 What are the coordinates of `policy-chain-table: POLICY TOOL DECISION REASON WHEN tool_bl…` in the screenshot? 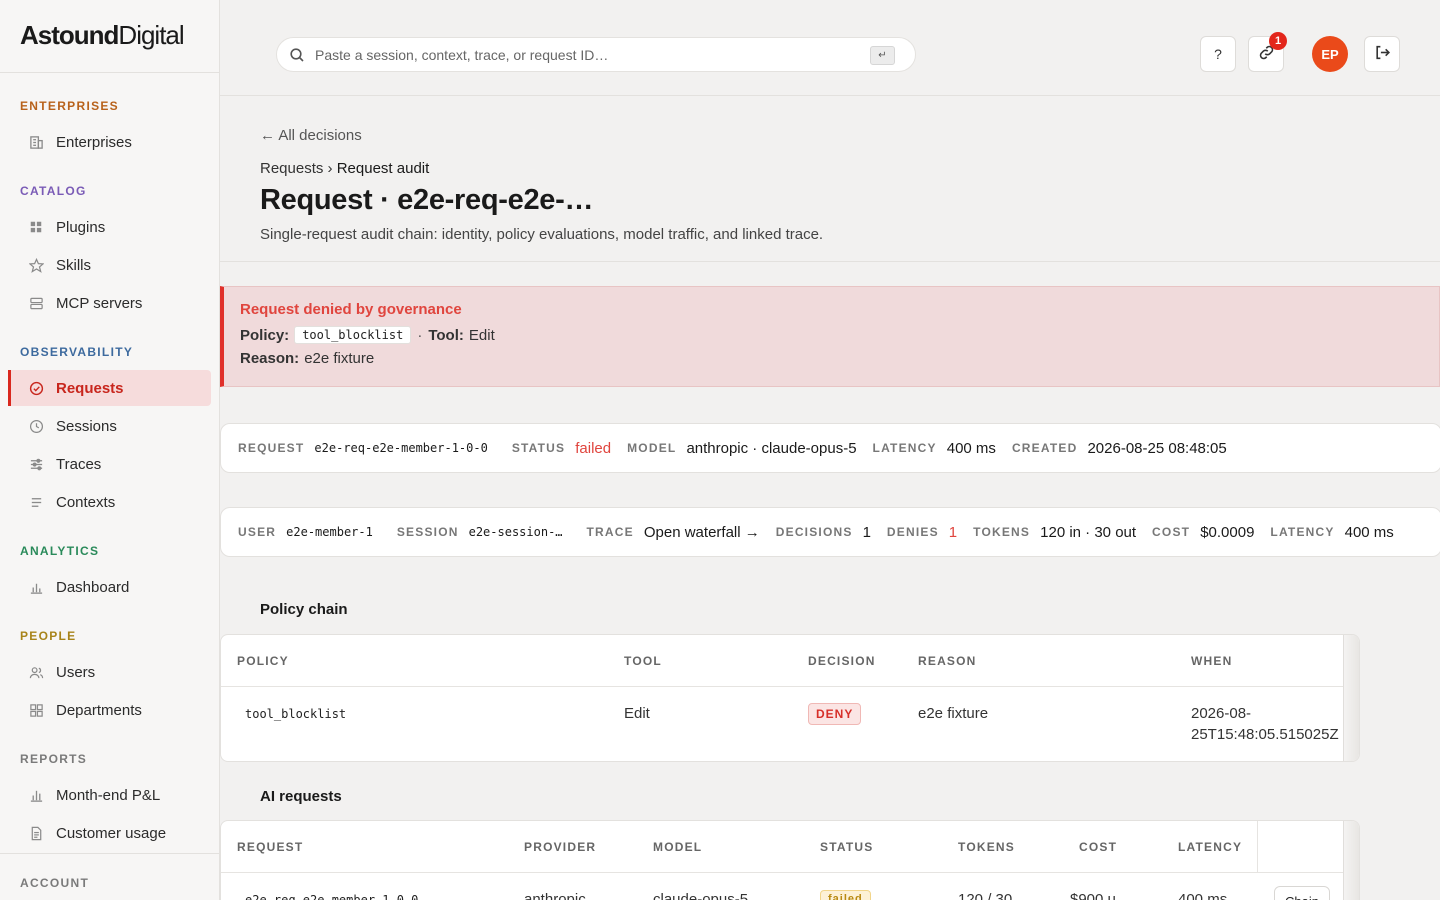 It's located at (790, 698).